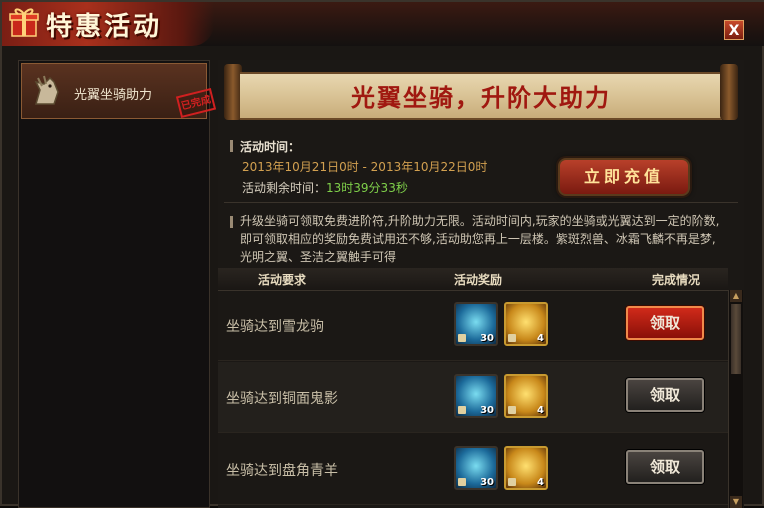 The height and width of the screenshot is (508, 764). Describe the element at coordinates (481, 202) in the screenshot. I see `divider` at that location.